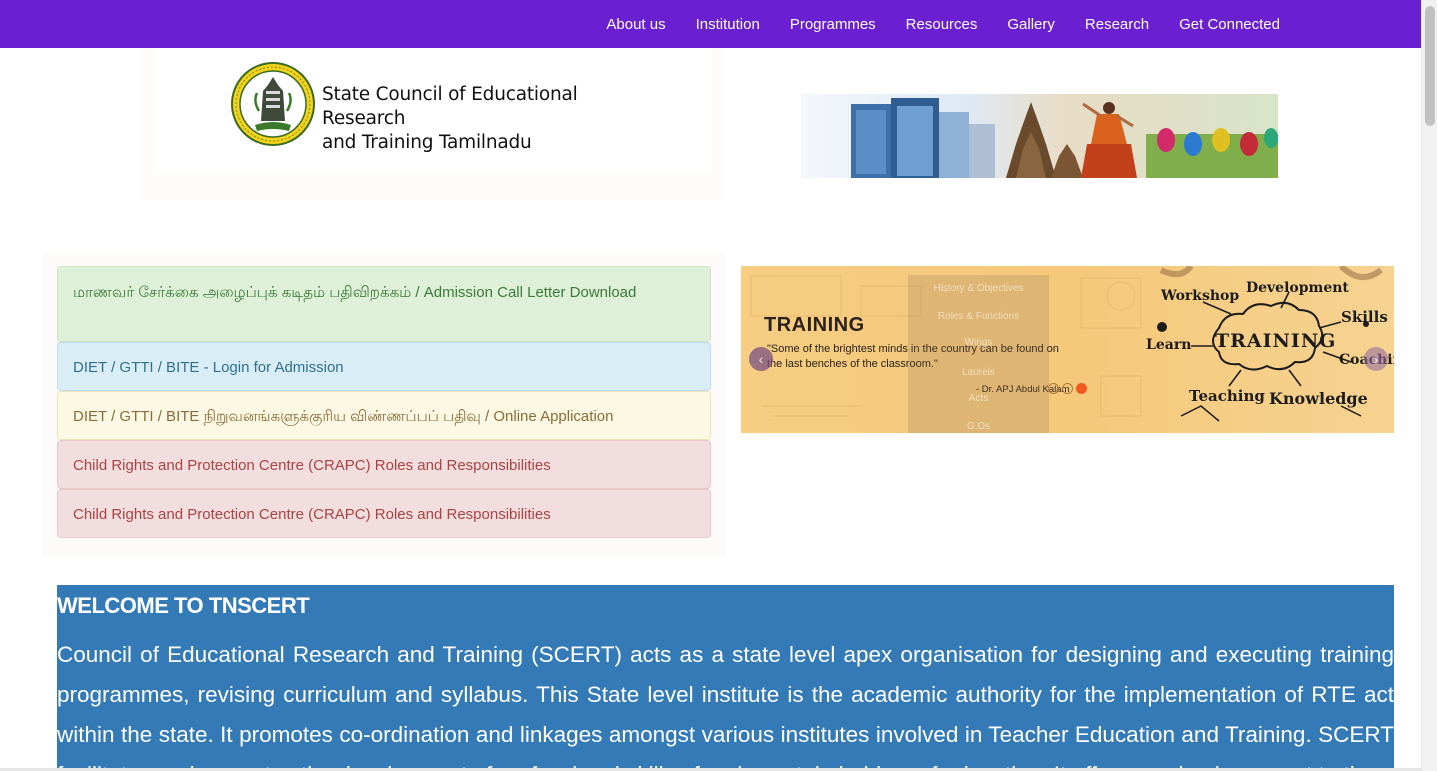 The height and width of the screenshot is (771, 1437). What do you see at coordinates (450, 106) in the screenshot?
I see `organization-name-line1: State Council of Educational Research` at bounding box center [450, 106].